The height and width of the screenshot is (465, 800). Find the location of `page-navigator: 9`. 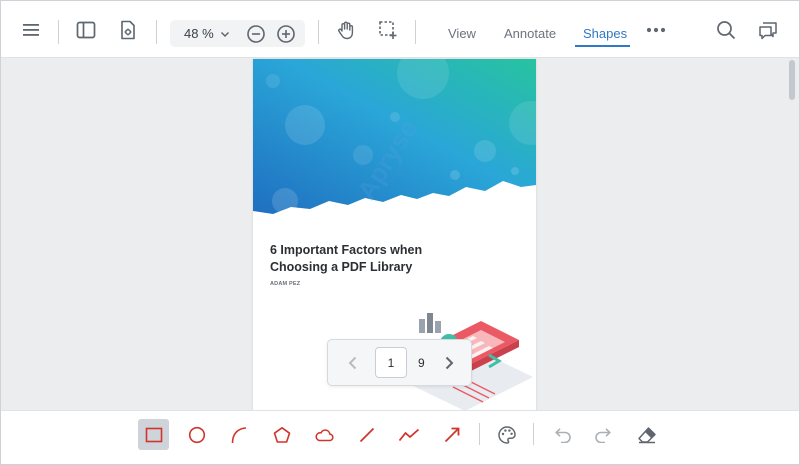

page-navigator: 9 is located at coordinates (399, 362).